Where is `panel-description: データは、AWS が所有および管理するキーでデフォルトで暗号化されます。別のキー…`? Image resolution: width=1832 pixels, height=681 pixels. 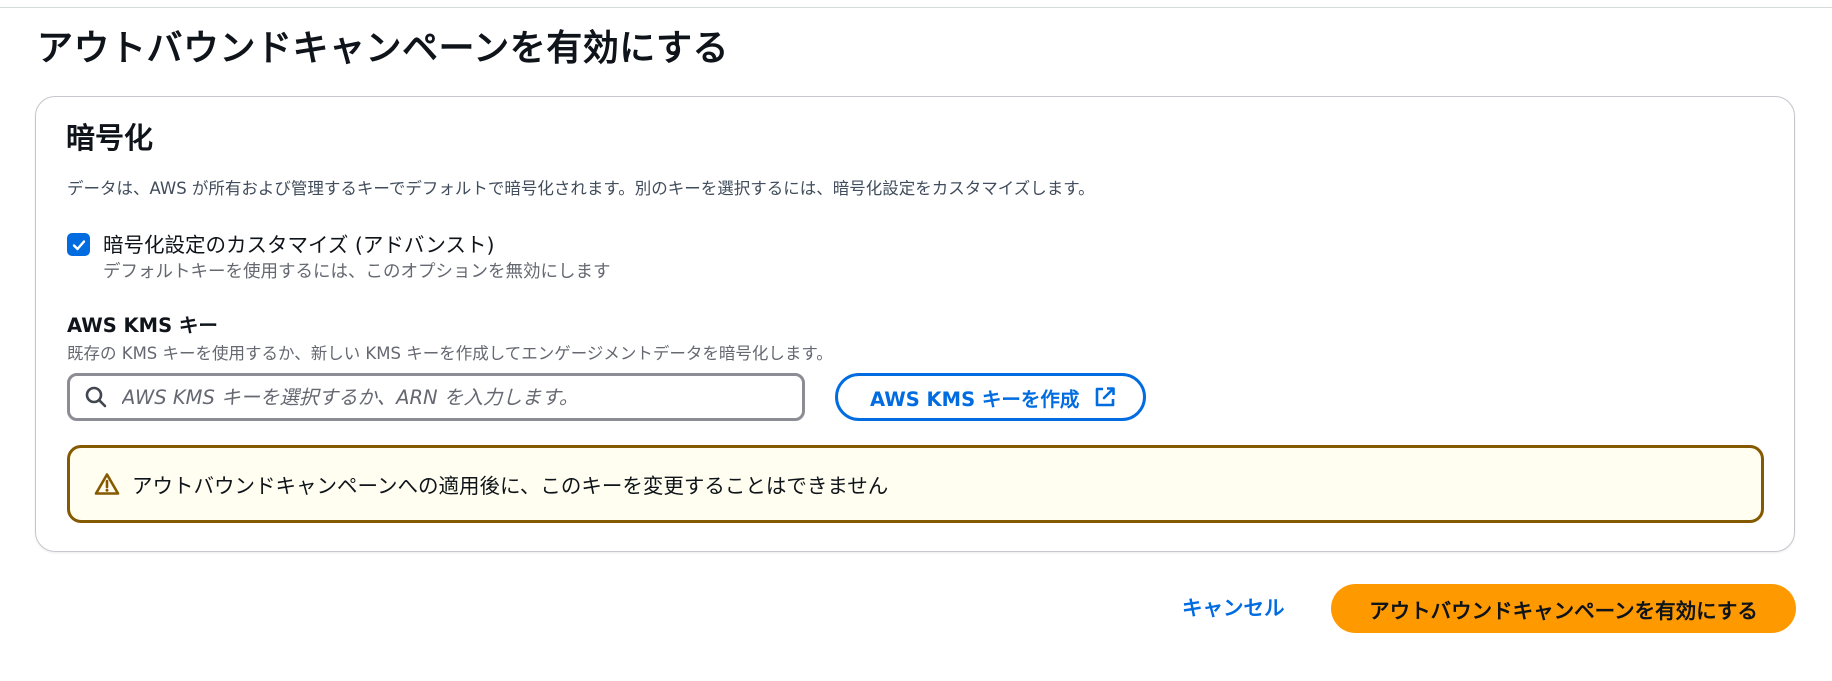 panel-description: データは、AWS が所有および管理するキーでデフォルトで暗号化されます。別のキー… is located at coordinates (581, 188).